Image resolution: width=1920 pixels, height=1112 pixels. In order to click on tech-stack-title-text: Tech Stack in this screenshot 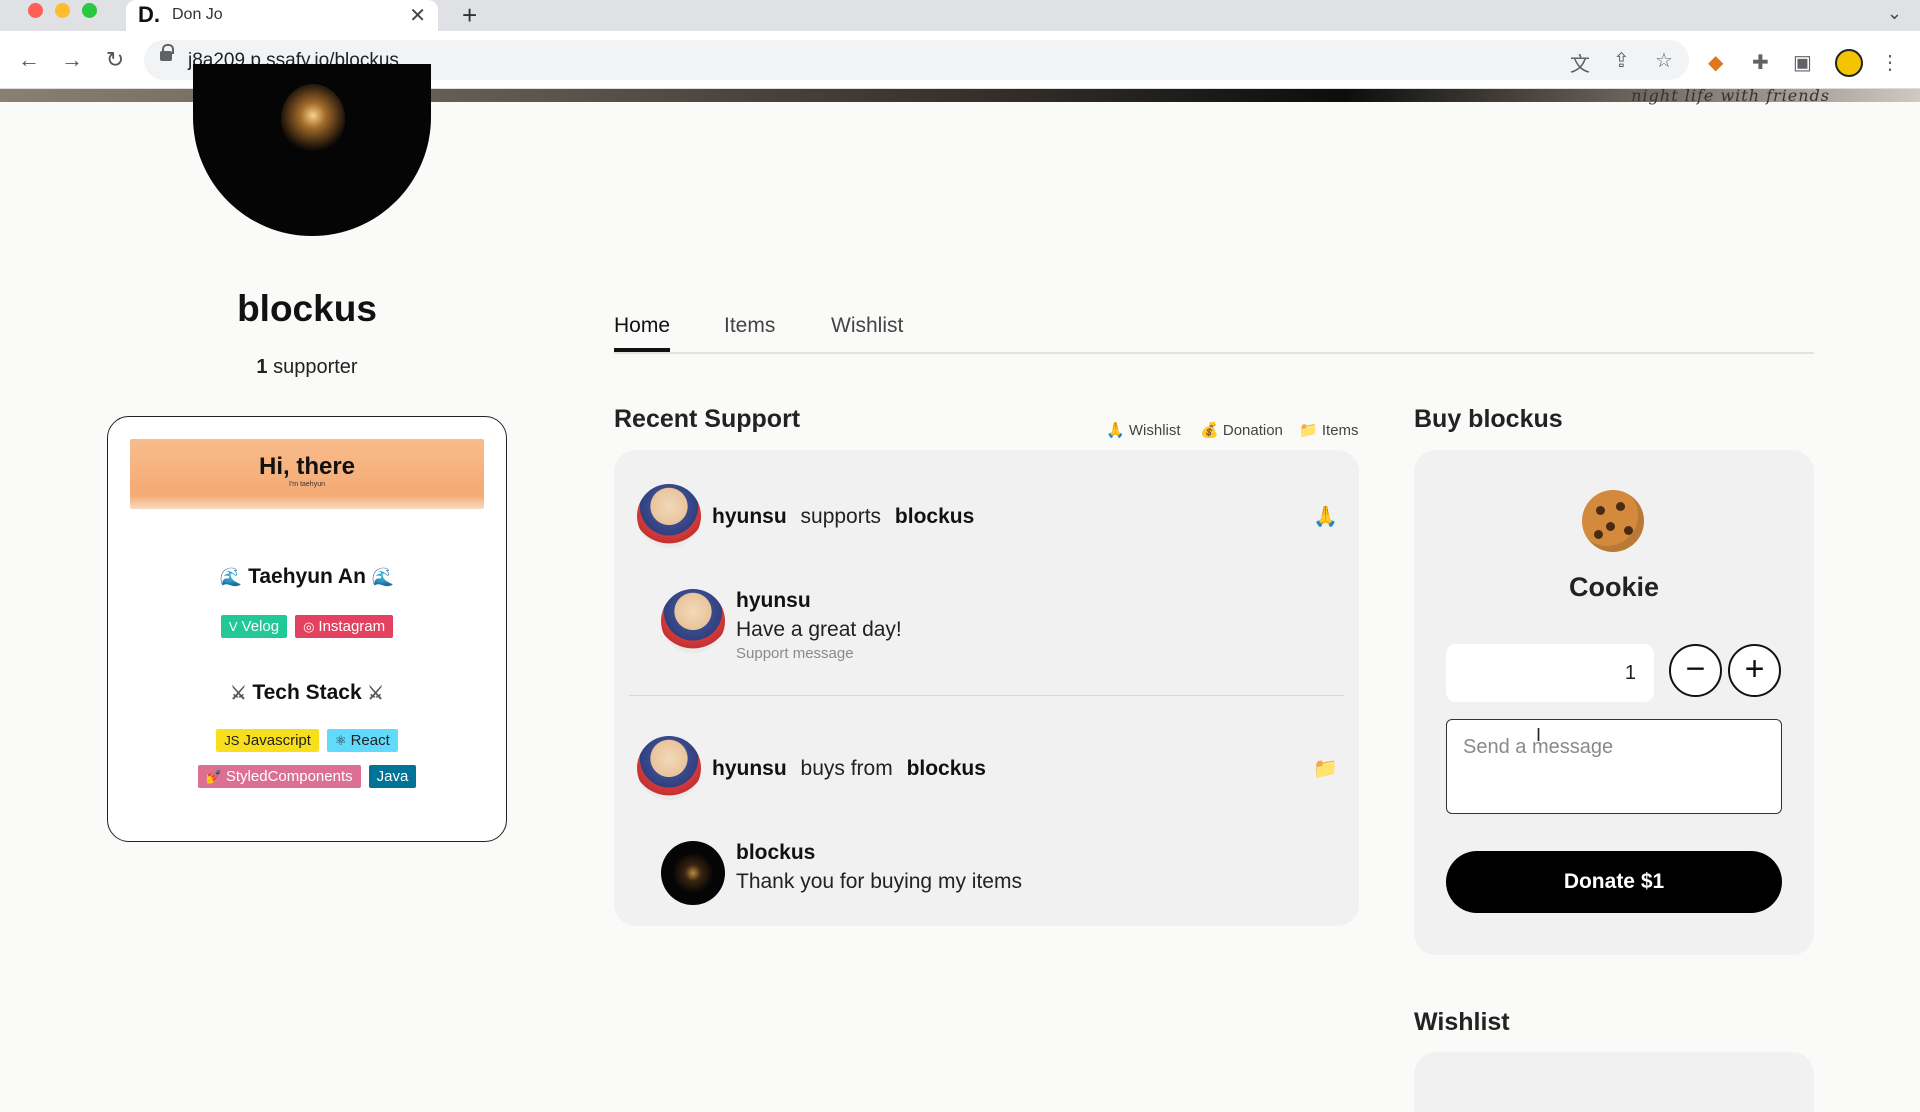, I will do `click(307, 692)`.